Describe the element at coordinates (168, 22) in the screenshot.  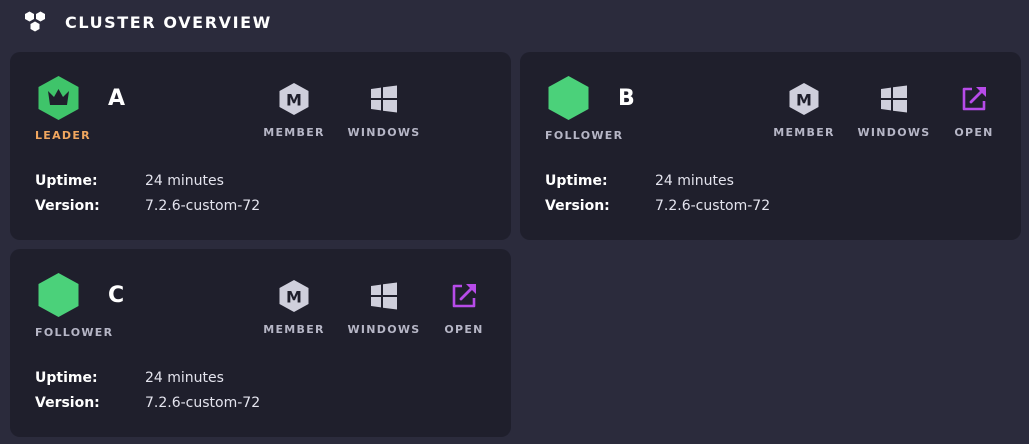
I see `page-title: CLUSTER OVERVIEW` at that location.